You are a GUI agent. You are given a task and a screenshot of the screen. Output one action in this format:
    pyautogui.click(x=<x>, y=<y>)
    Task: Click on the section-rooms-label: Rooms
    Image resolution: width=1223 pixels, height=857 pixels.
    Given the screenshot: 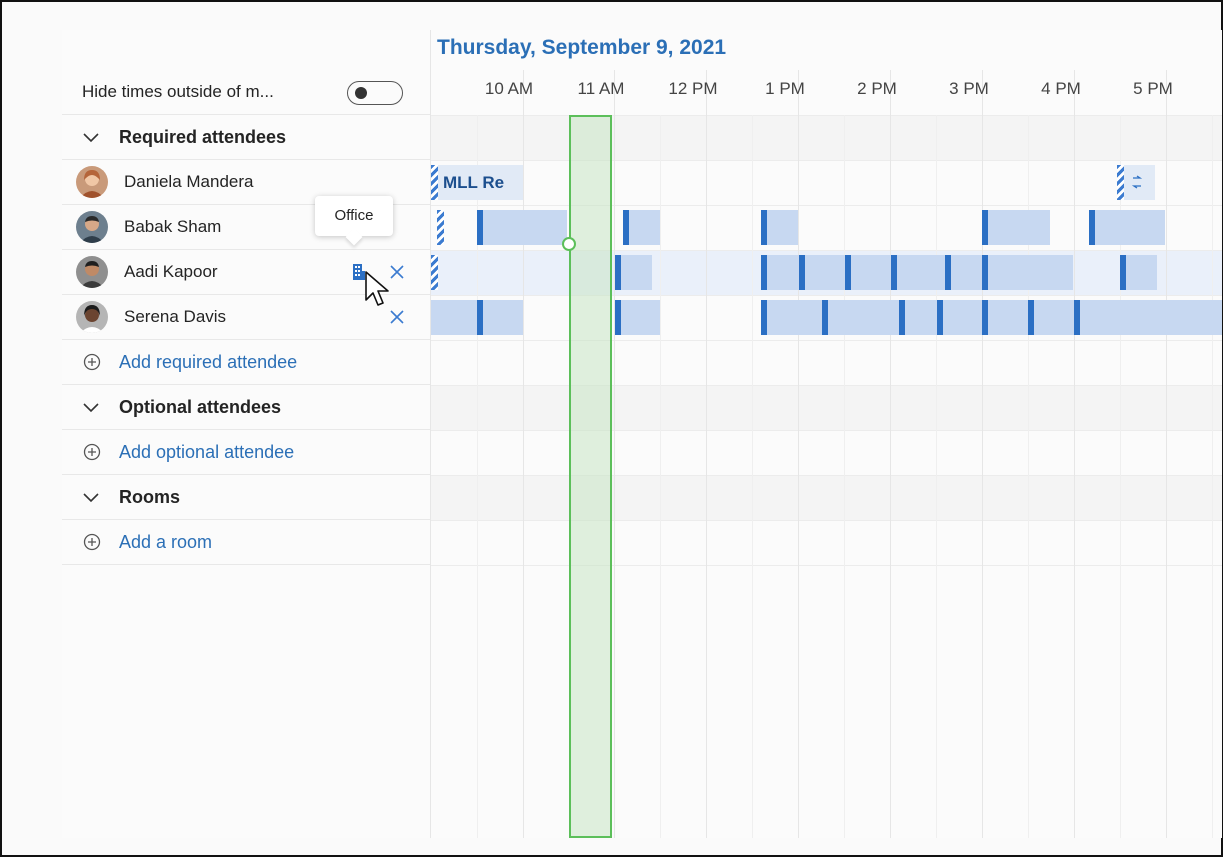 What is the action you would take?
    pyautogui.click(x=150, y=496)
    